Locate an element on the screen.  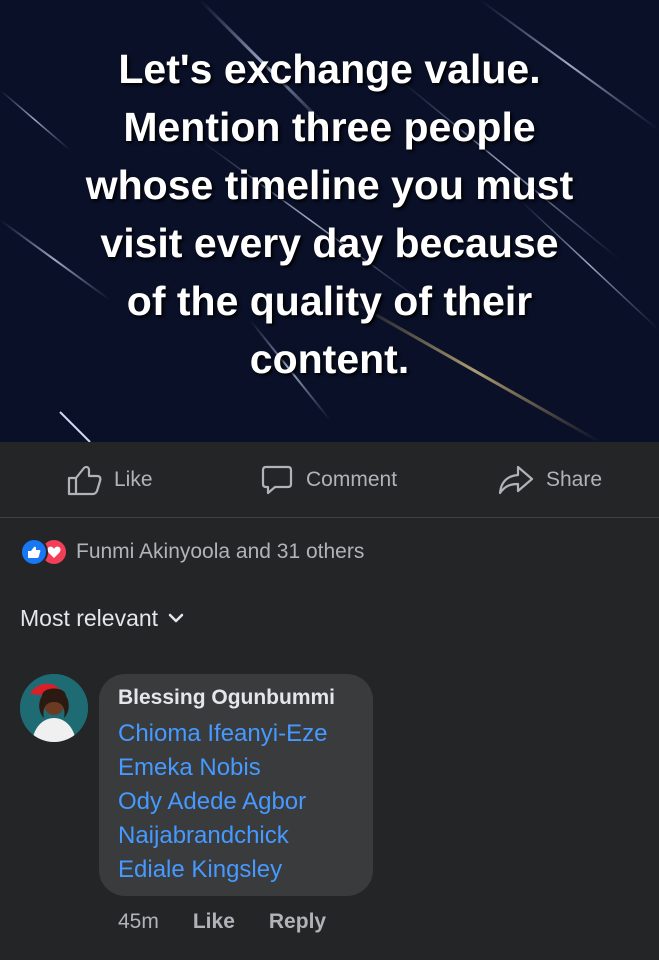
sort-label: Most relevant is located at coordinates (89, 617).